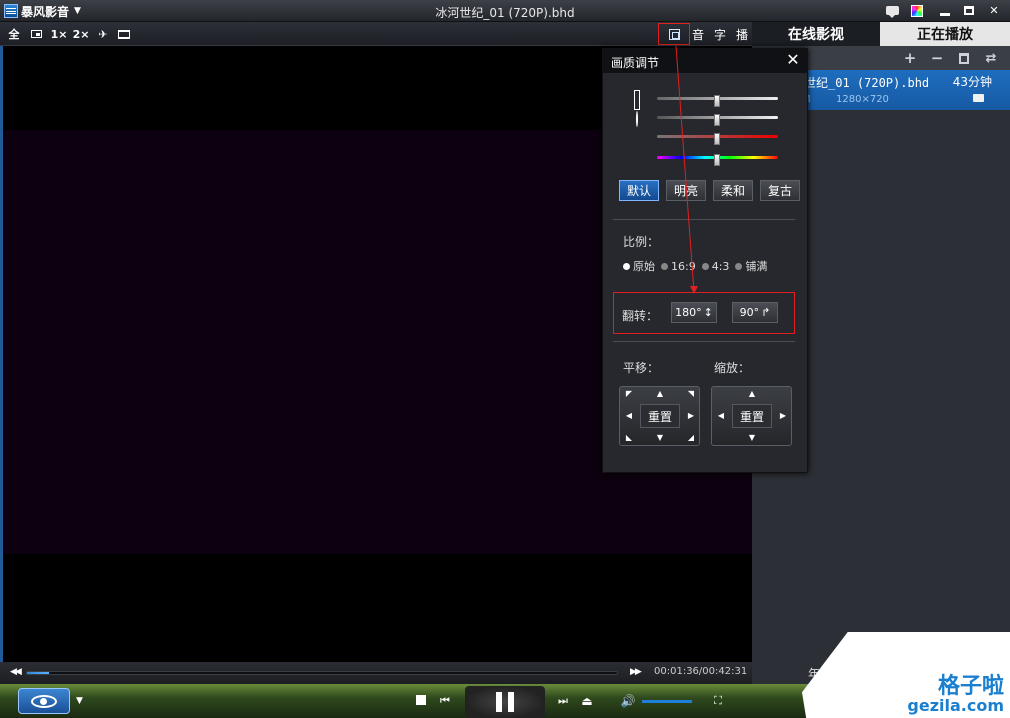  I want to click on subtitle-settings-button: 字, so click(720, 34).